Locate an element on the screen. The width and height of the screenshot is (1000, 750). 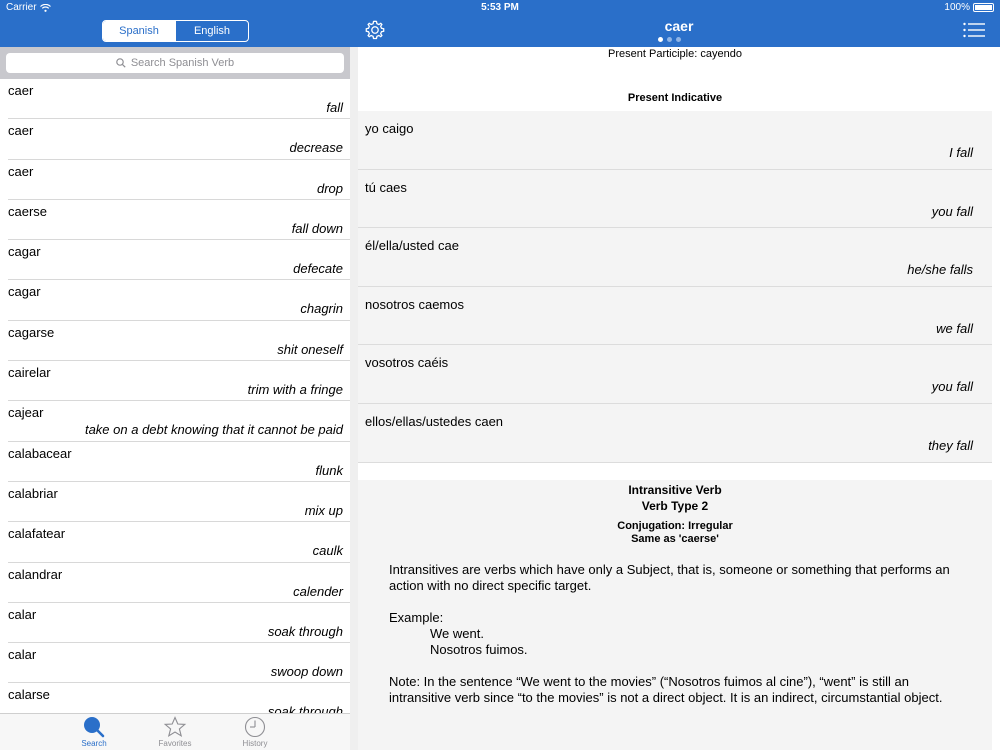
tab-bar: Search Favorites History is located at coordinates (175, 731).